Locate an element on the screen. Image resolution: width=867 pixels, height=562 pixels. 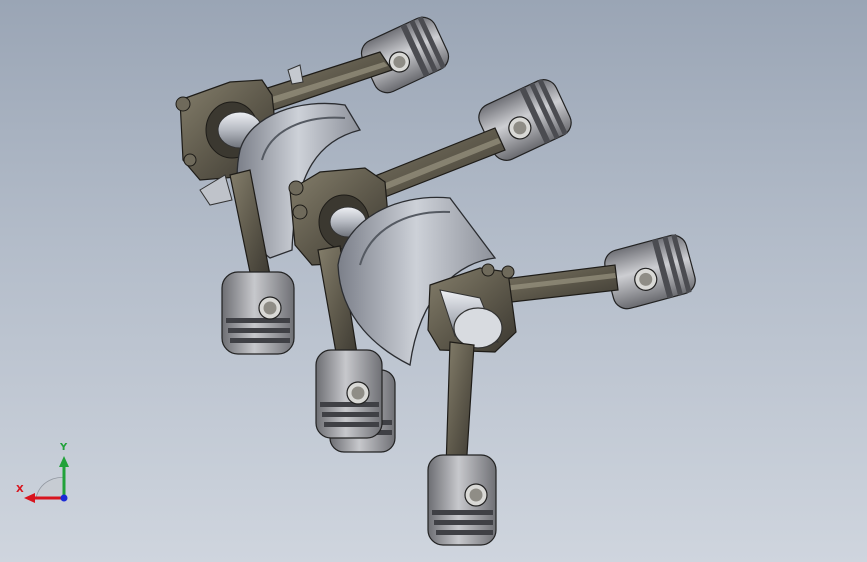
axis-arrows-icon is located at coordinates (46, 479).